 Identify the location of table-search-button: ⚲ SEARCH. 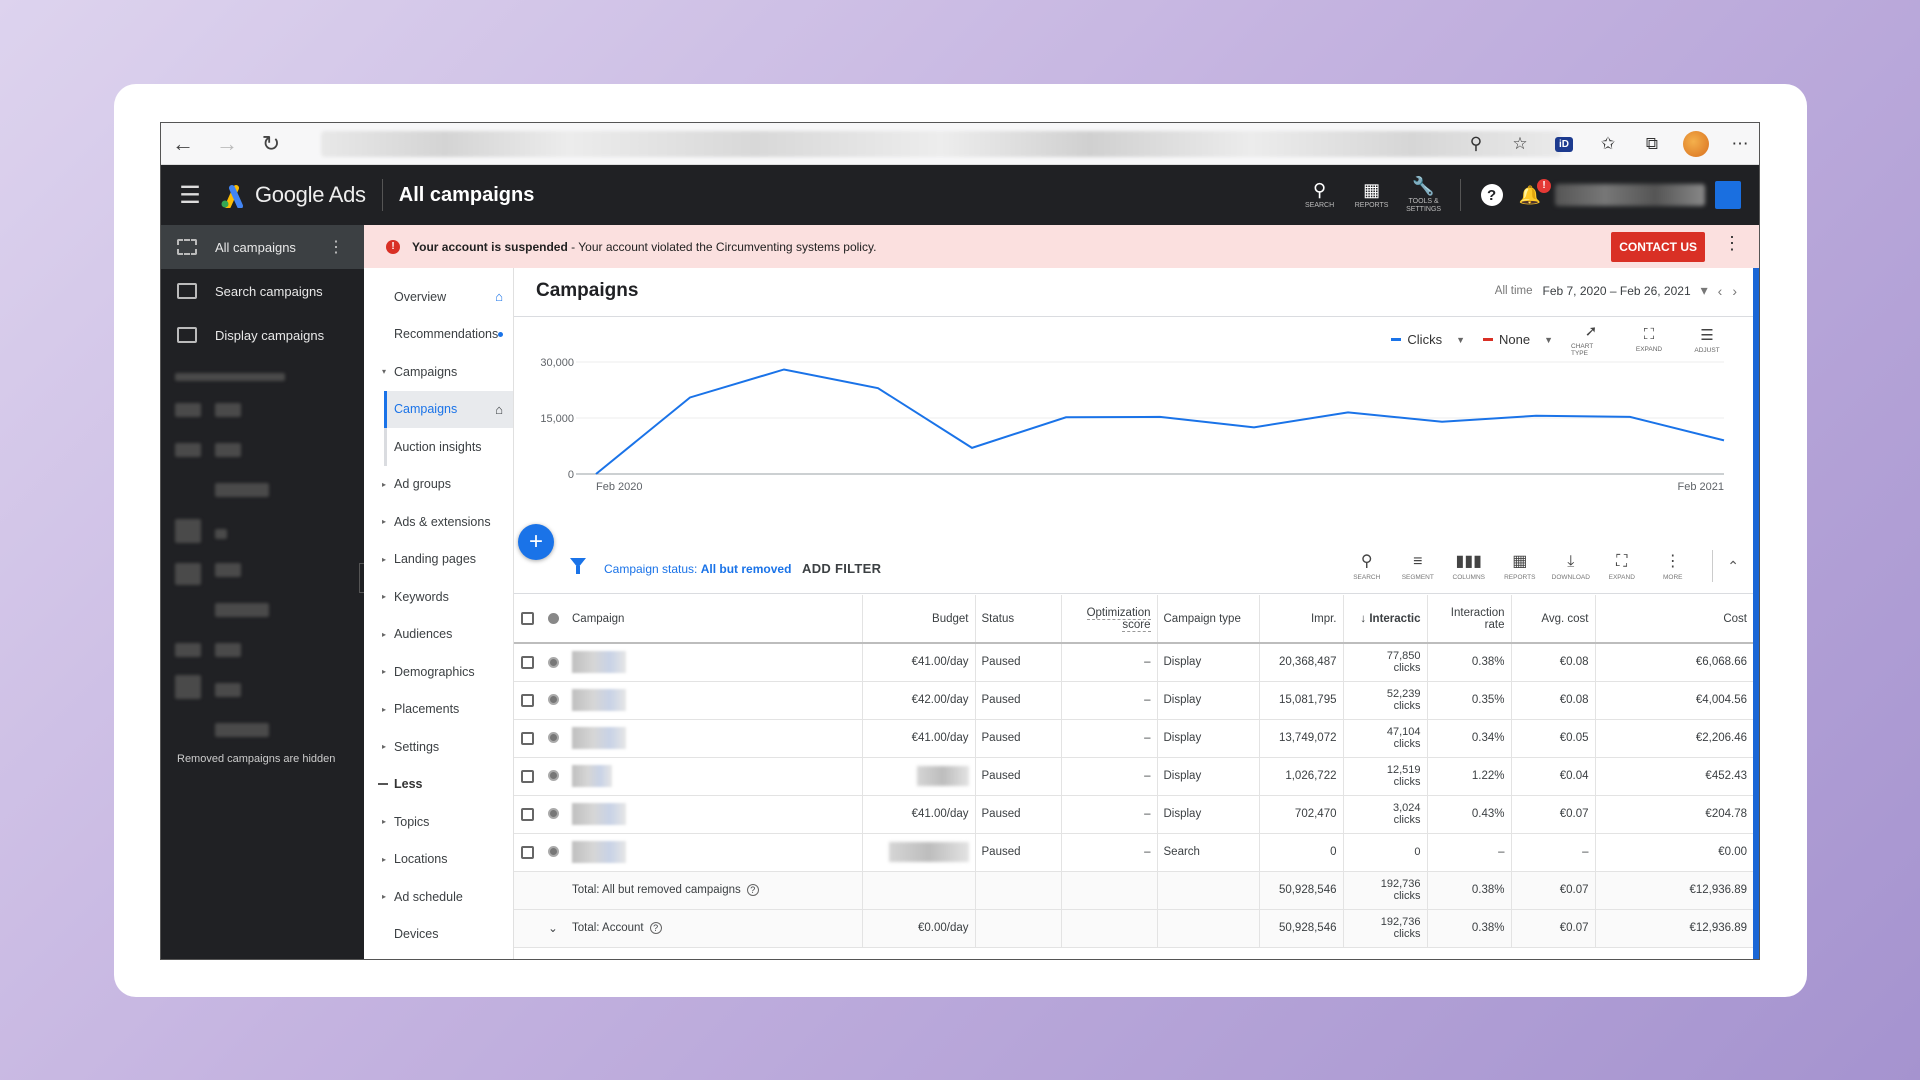
(1366, 566).